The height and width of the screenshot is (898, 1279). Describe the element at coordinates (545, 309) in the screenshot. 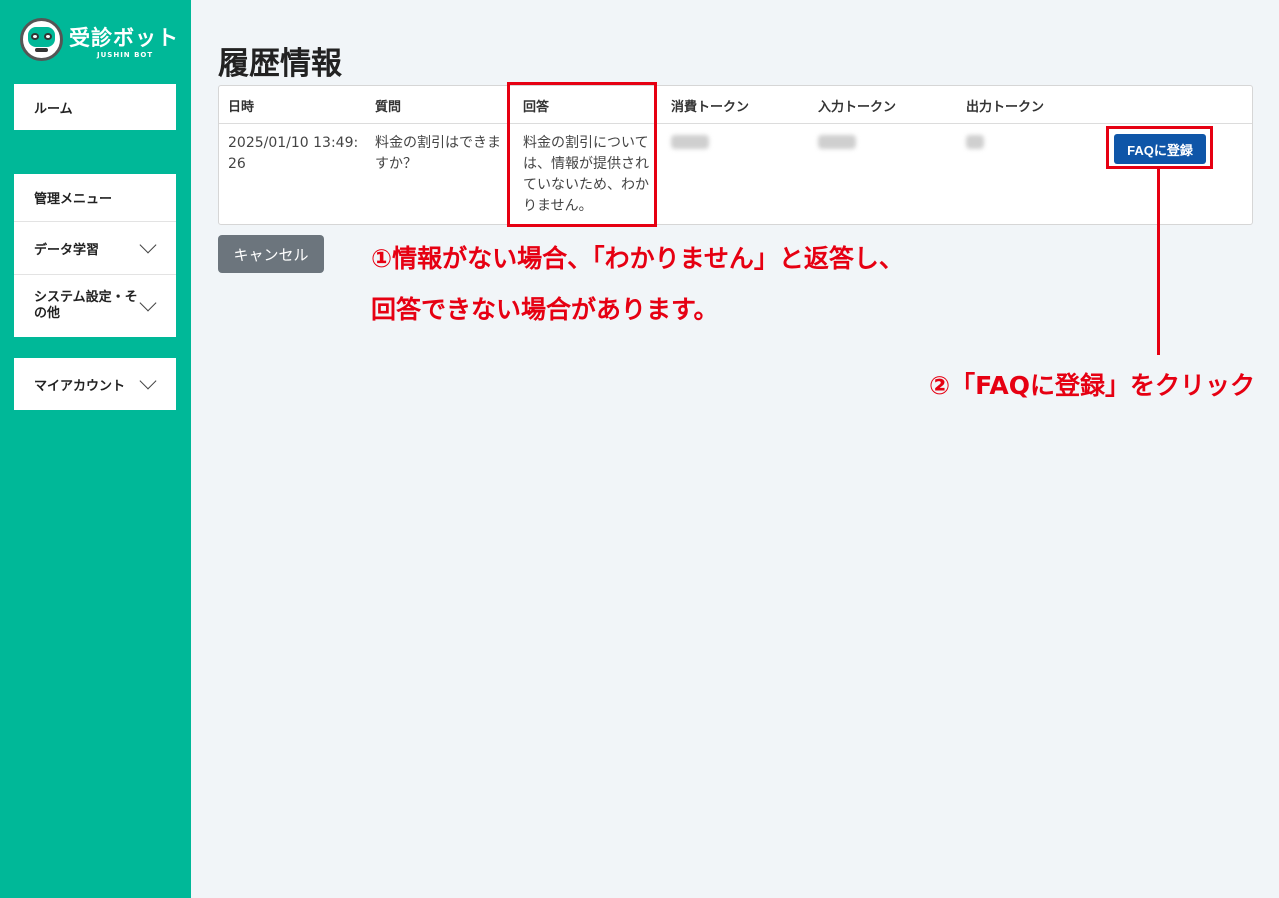

I see `annotation-note-1-line-2: 回答できない場合があります。` at that location.